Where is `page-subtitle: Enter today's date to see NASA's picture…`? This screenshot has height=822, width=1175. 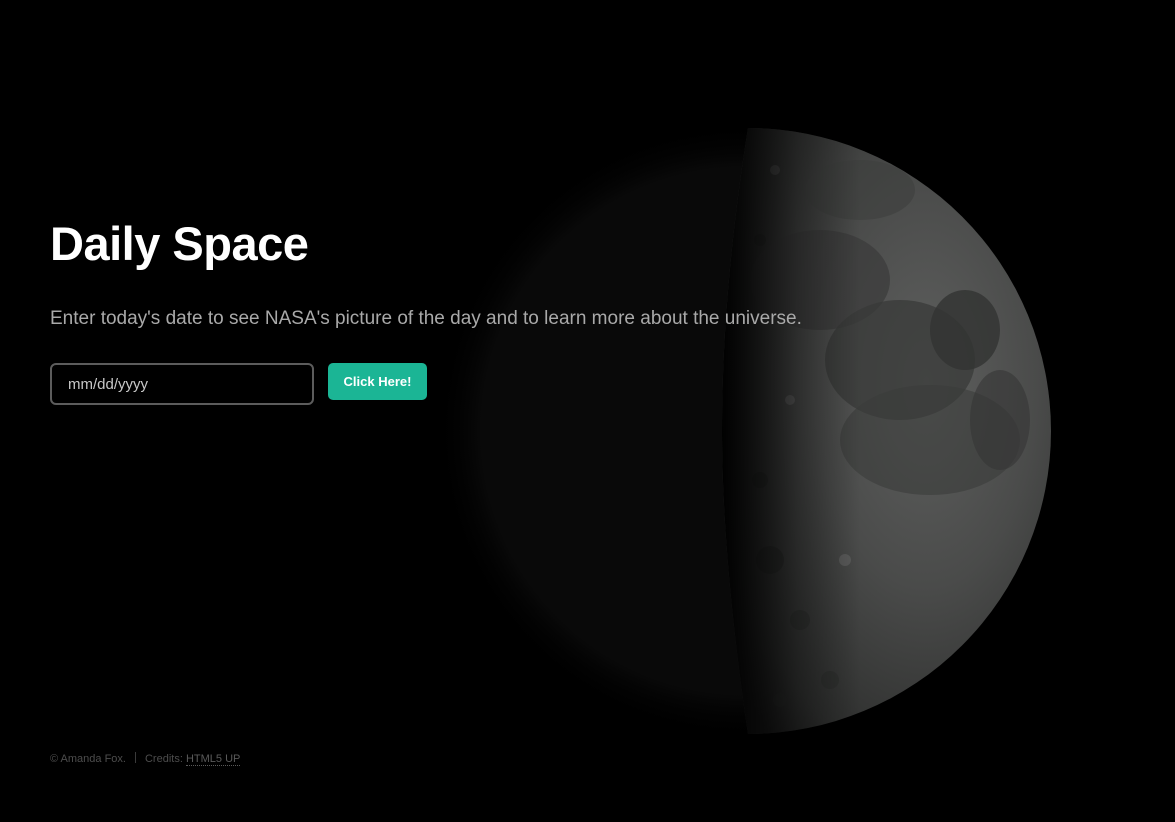
page-subtitle: Enter today's date to see NASA's picture… is located at coordinates (426, 318).